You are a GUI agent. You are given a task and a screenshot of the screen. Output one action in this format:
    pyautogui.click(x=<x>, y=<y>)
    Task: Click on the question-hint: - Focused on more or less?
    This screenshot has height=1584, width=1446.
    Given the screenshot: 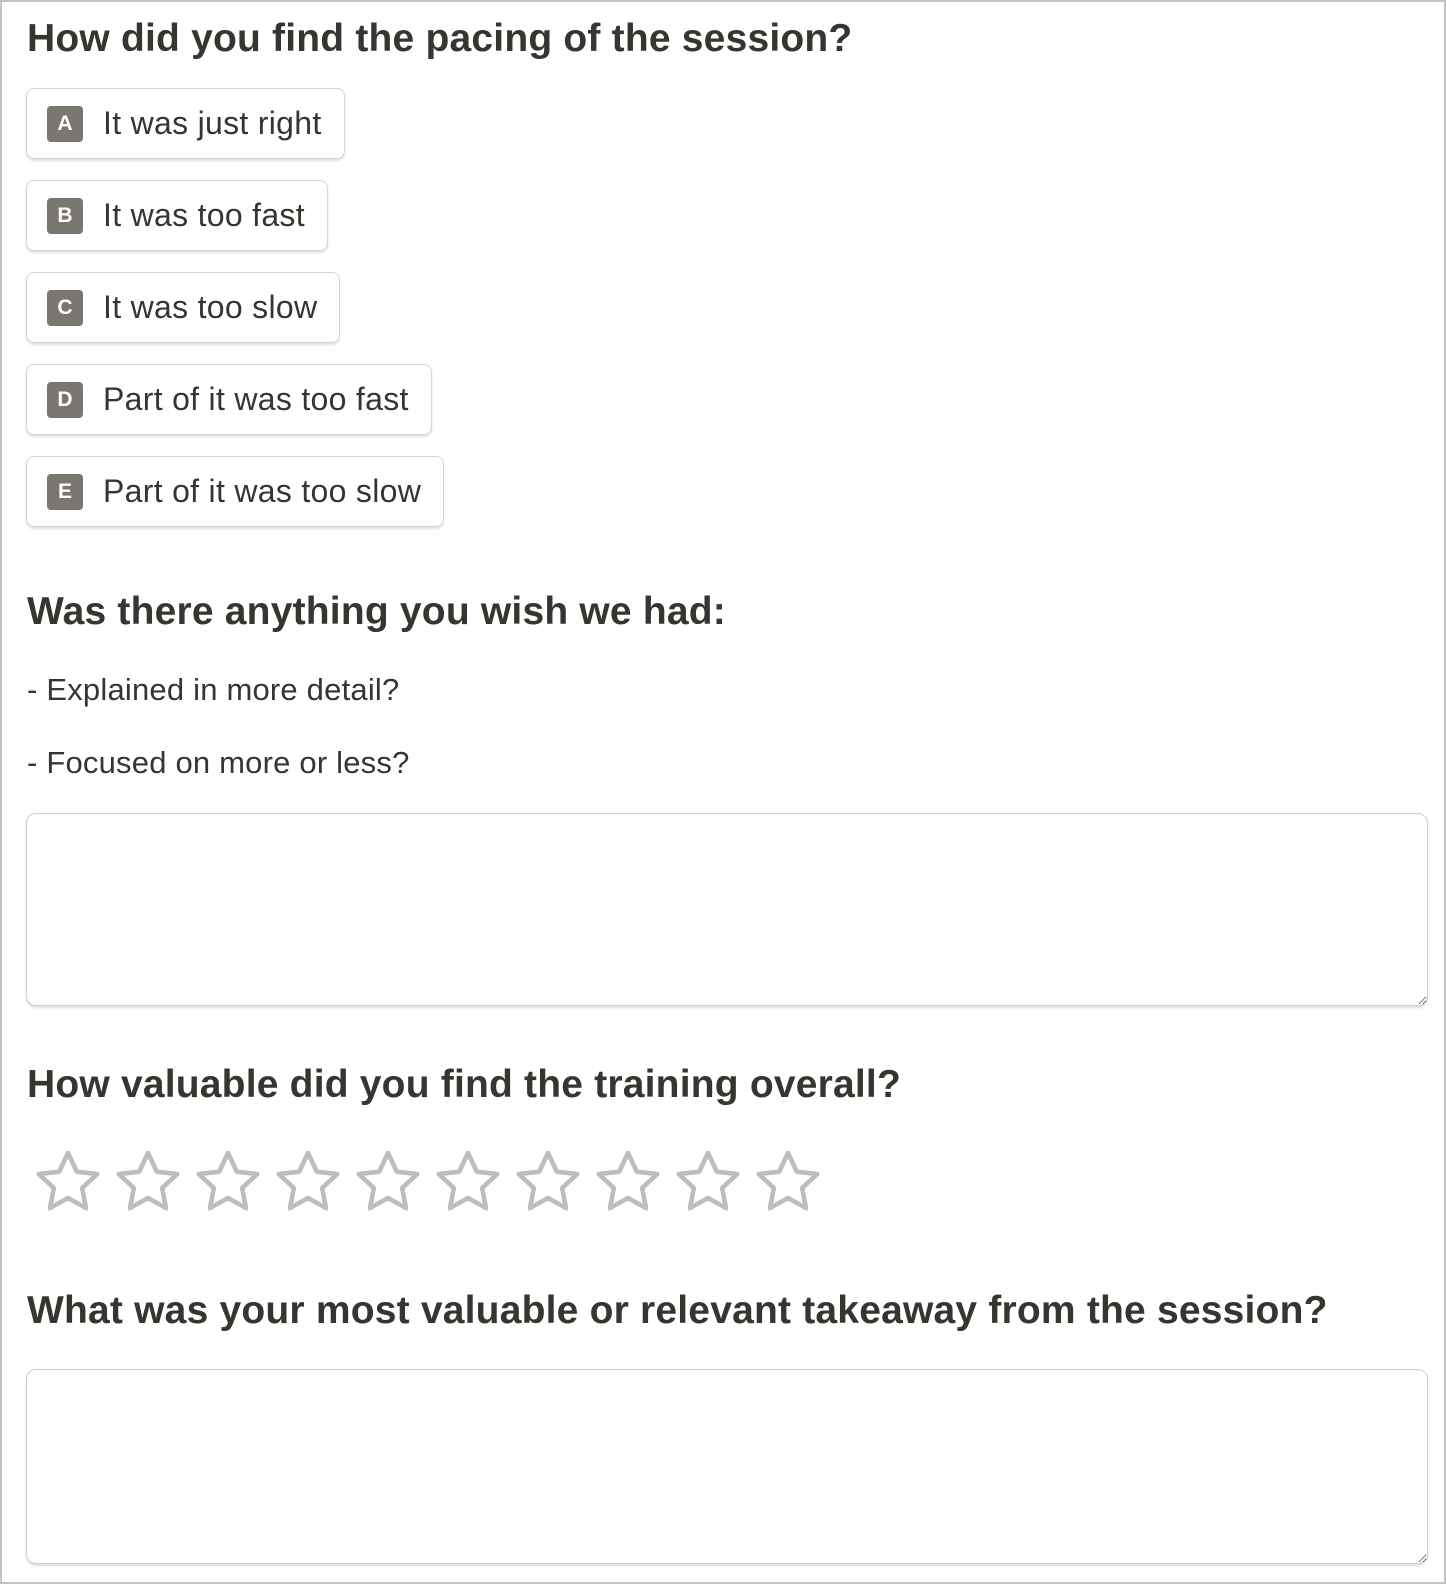 What is the action you would take?
    pyautogui.click(x=218, y=762)
    